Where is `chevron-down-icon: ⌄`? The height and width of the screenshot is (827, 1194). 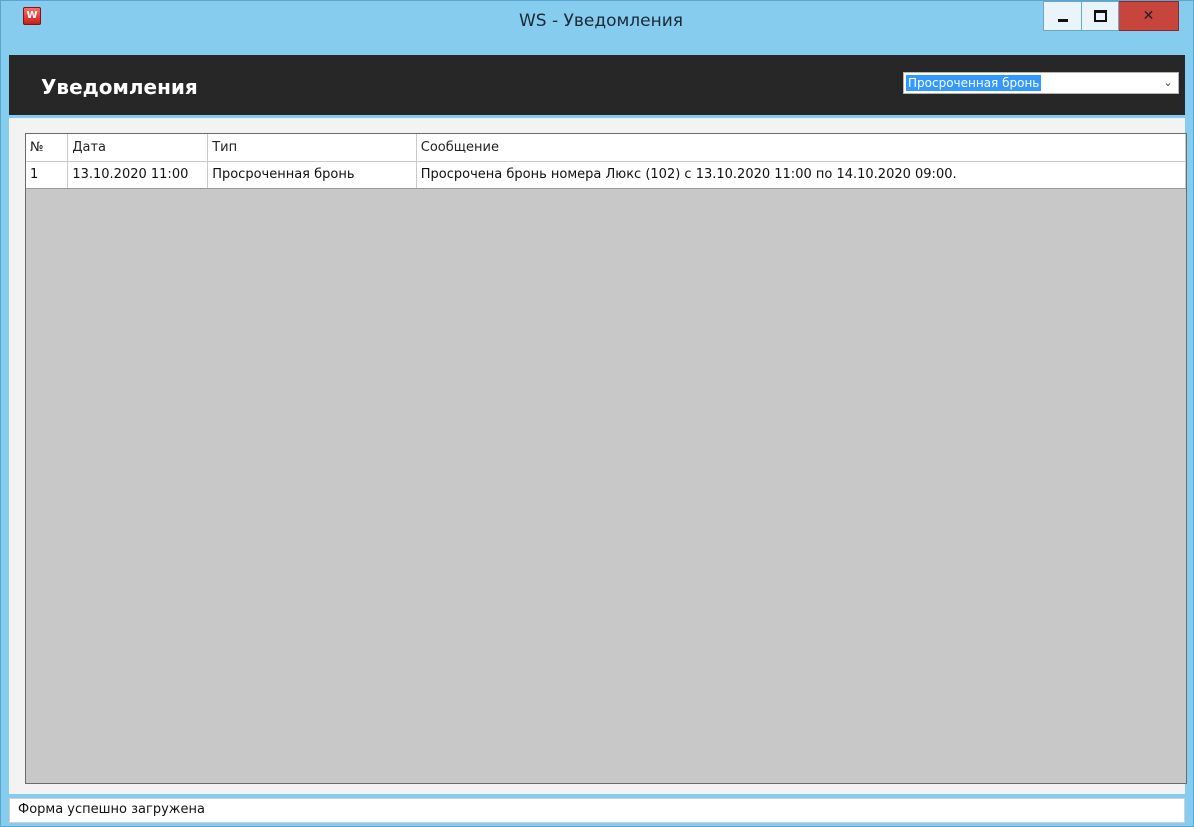 chevron-down-icon: ⌄ is located at coordinates (1168, 83).